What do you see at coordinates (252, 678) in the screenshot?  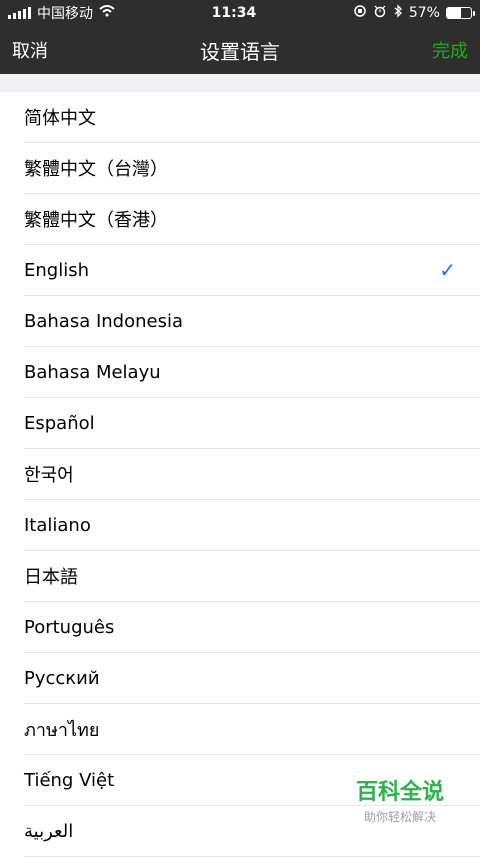 I see `language-item: Русский` at bounding box center [252, 678].